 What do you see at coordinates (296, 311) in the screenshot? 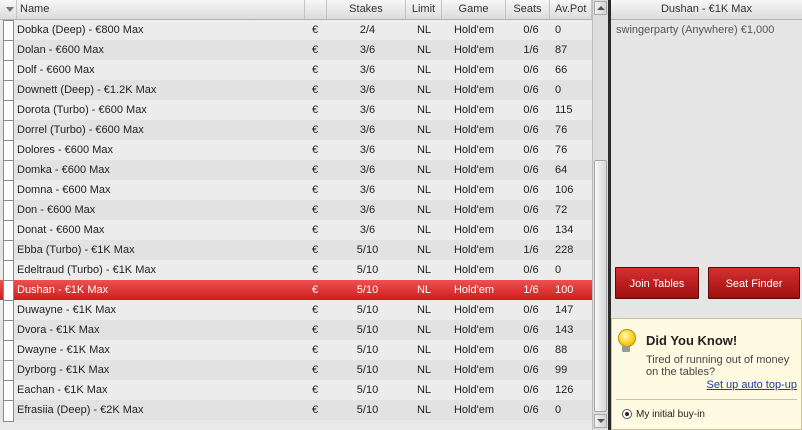
I see `table-row: Duwayne - €1K Max €5/10 NL Hold'em 0/6 147` at bounding box center [296, 311].